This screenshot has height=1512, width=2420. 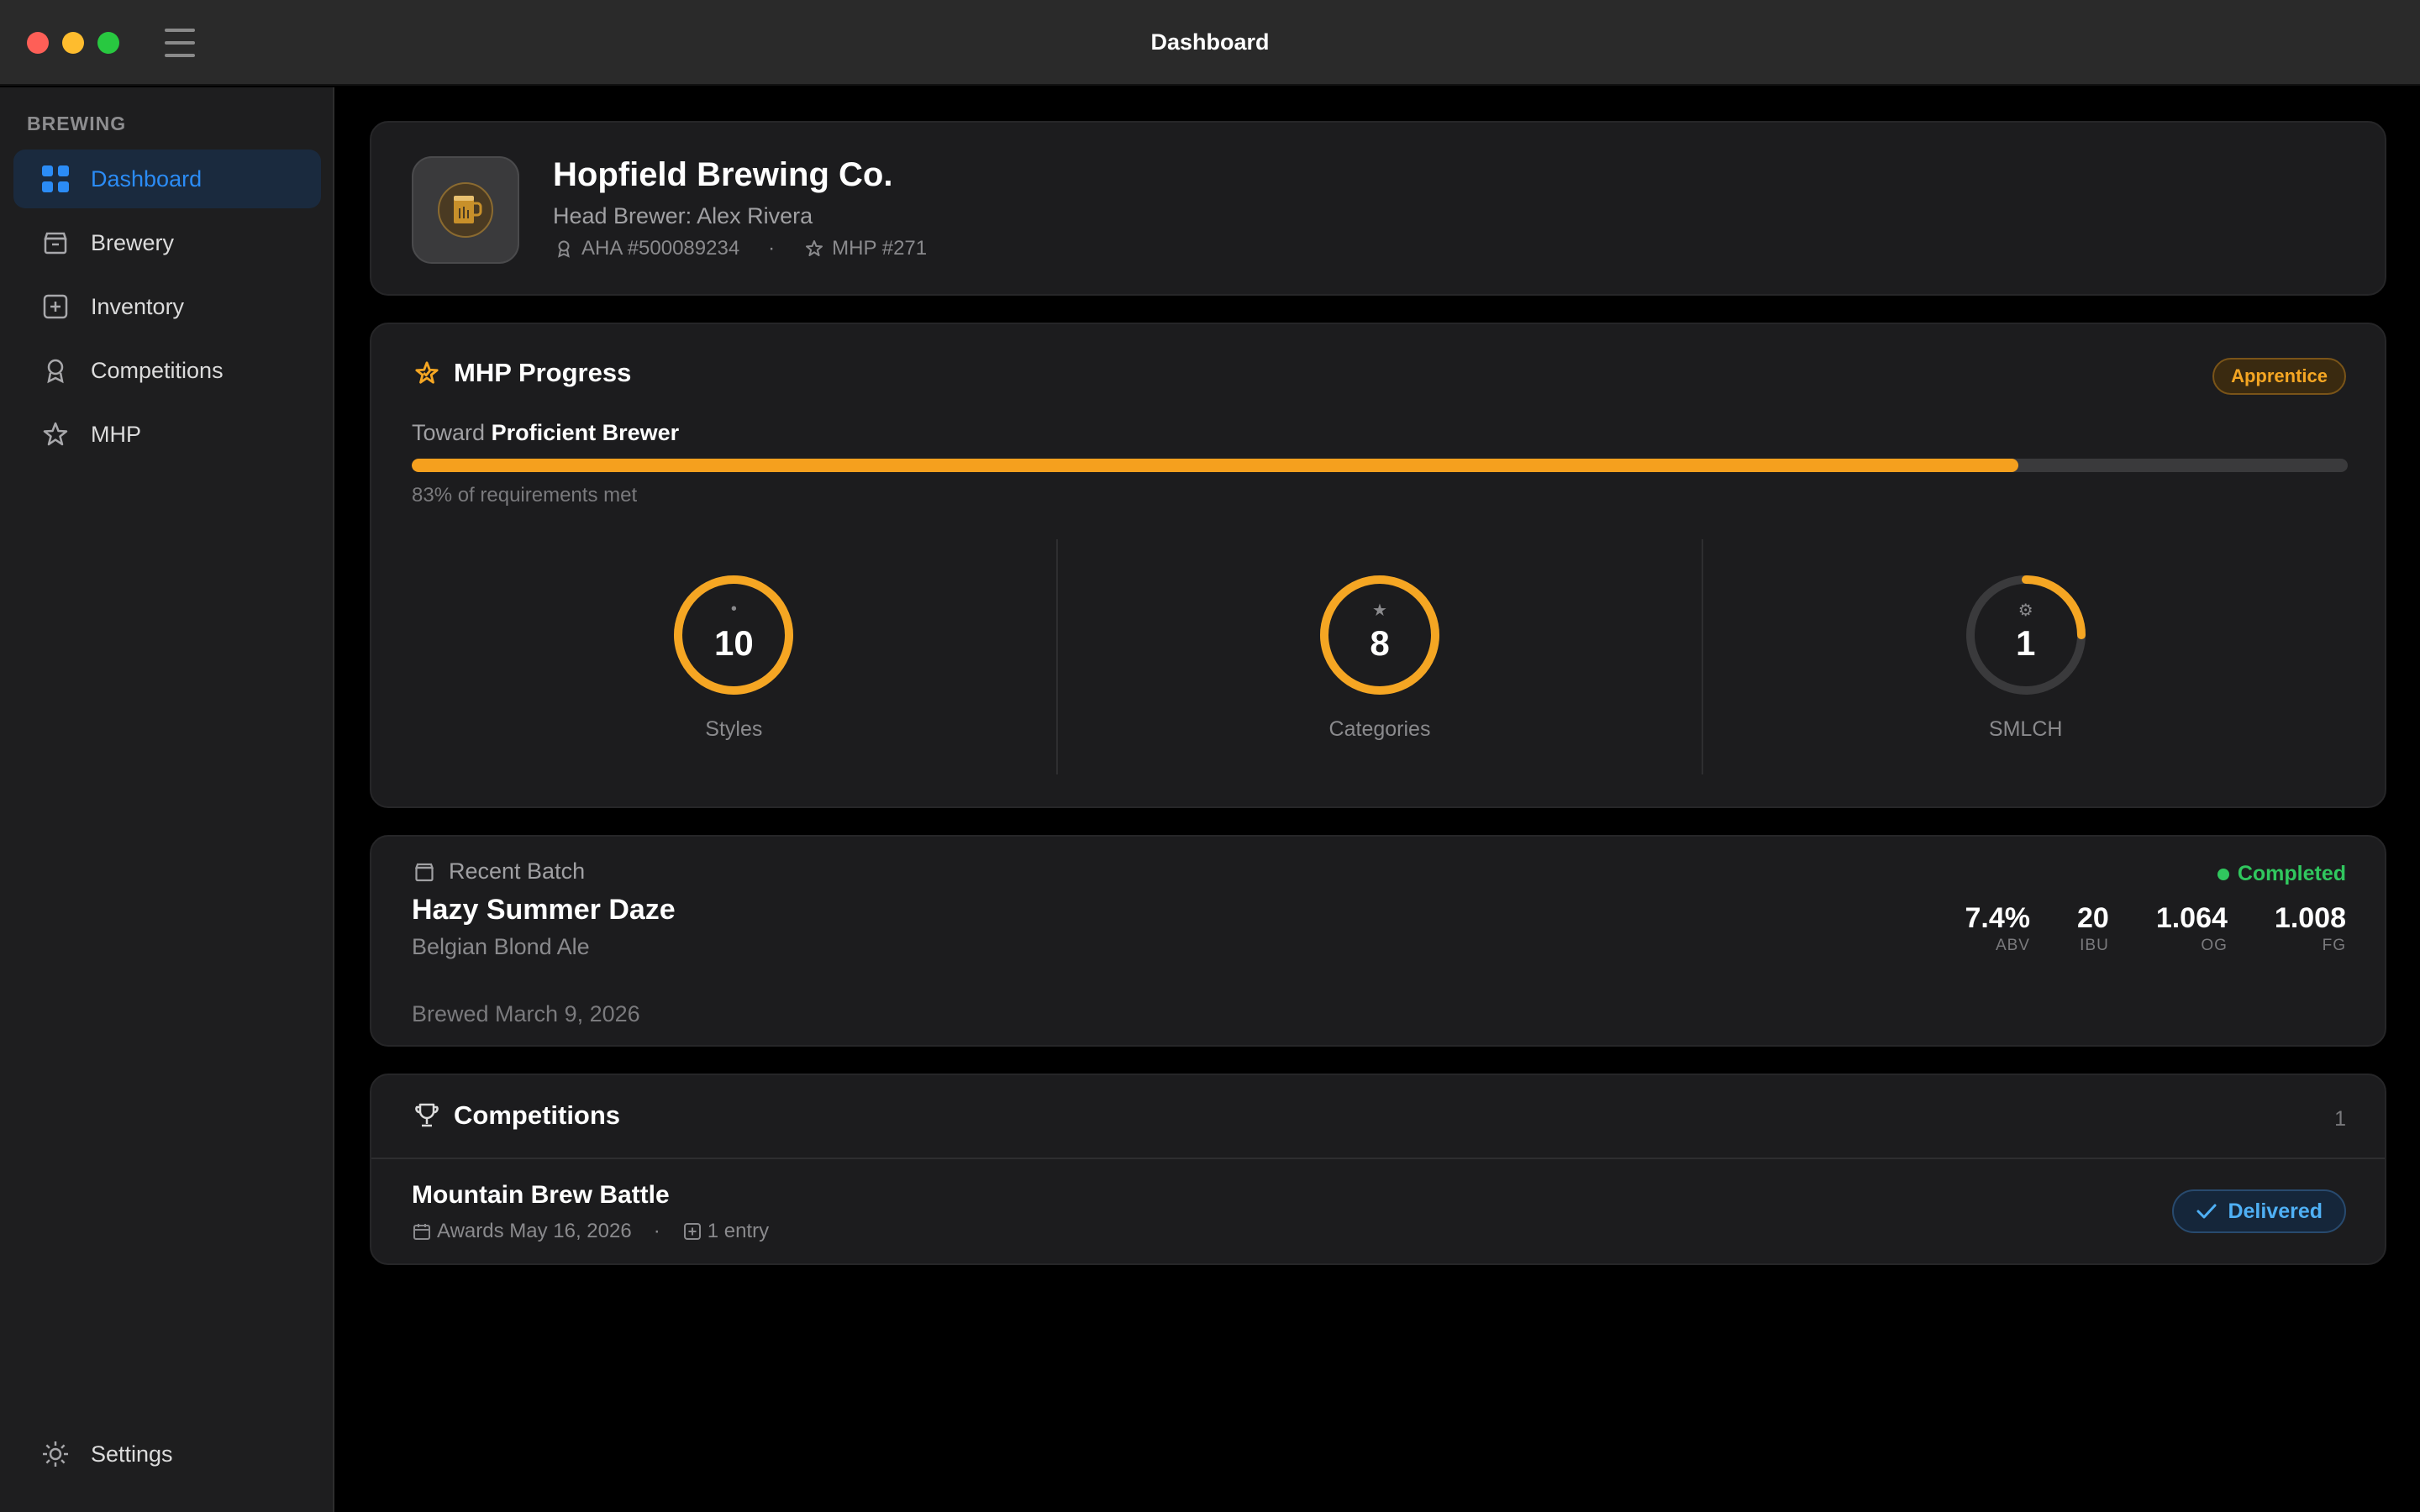 I want to click on brewery-logo-icon, so click(x=465, y=210).